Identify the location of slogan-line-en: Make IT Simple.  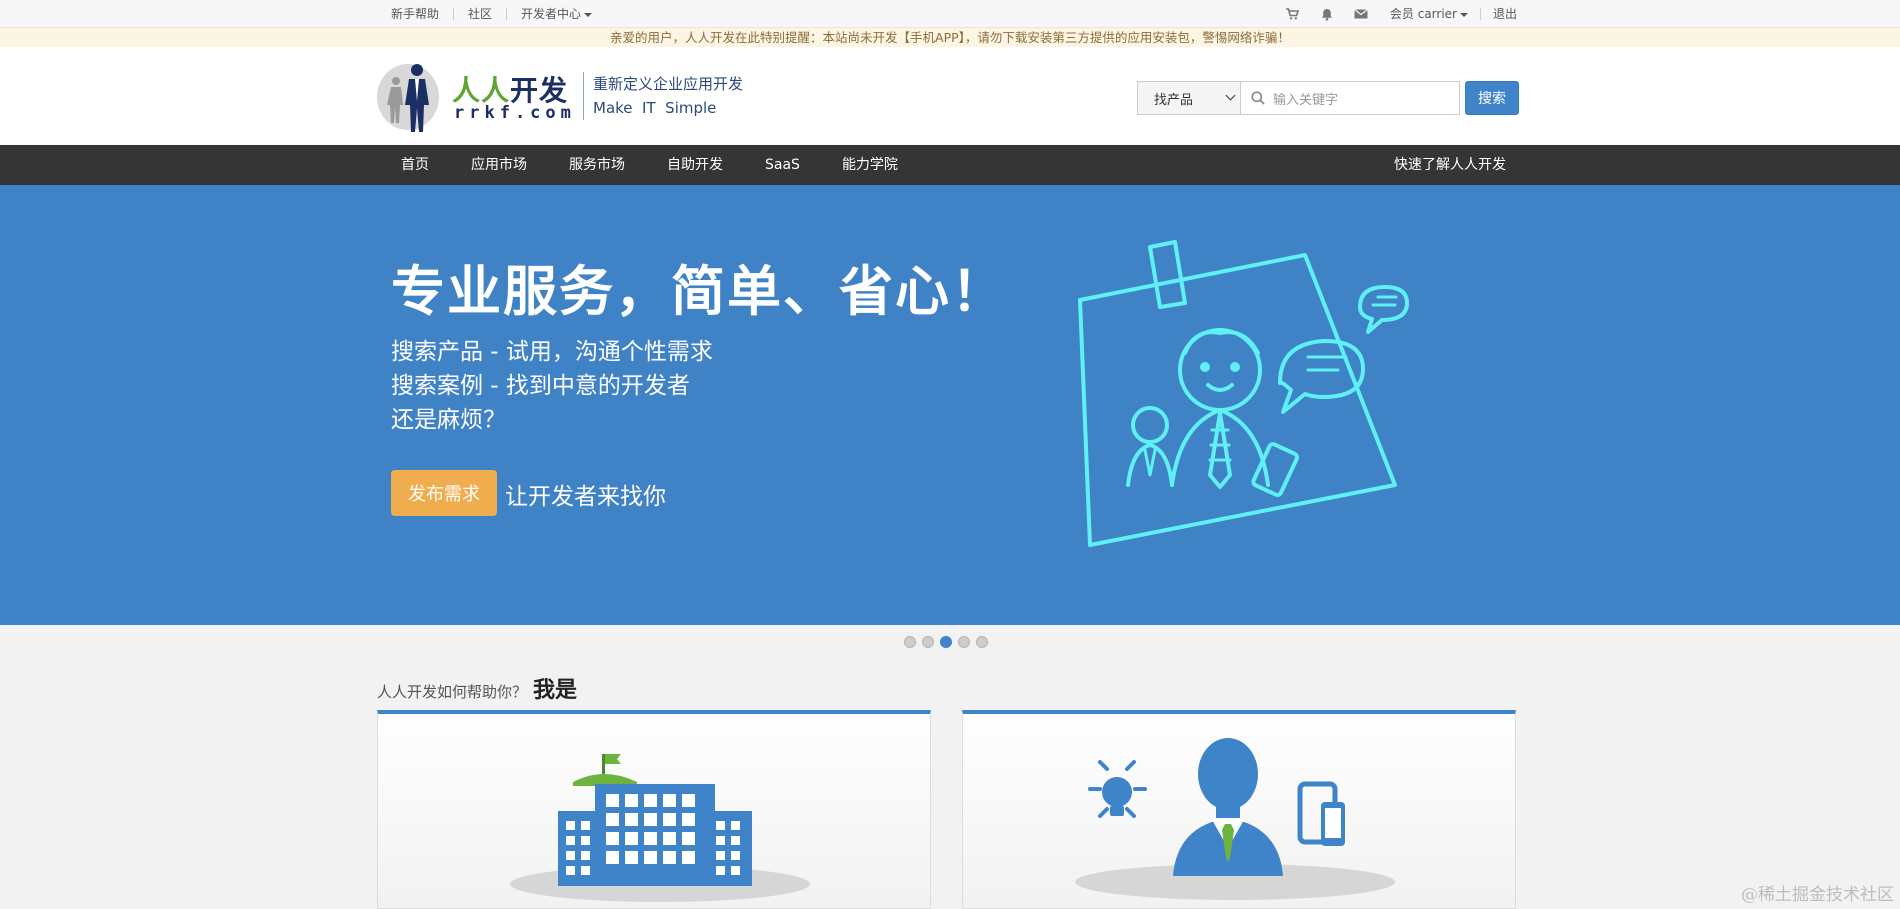
(655, 108).